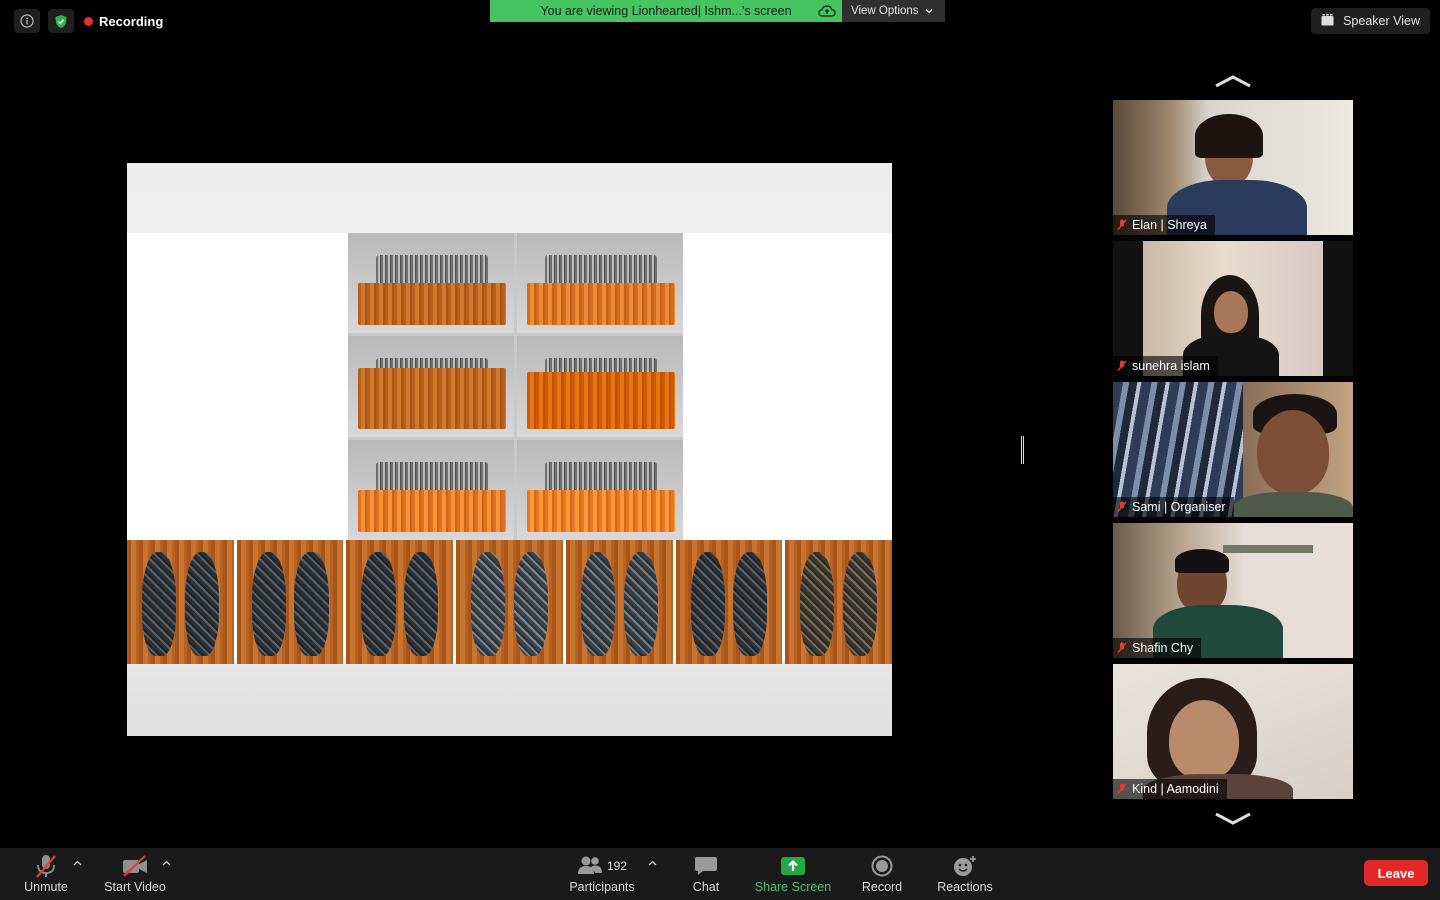 The height and width of the screenshot is (900, 1440). I want to click on participant-name-tag: Sami | Organiser, so click(1173, 507).